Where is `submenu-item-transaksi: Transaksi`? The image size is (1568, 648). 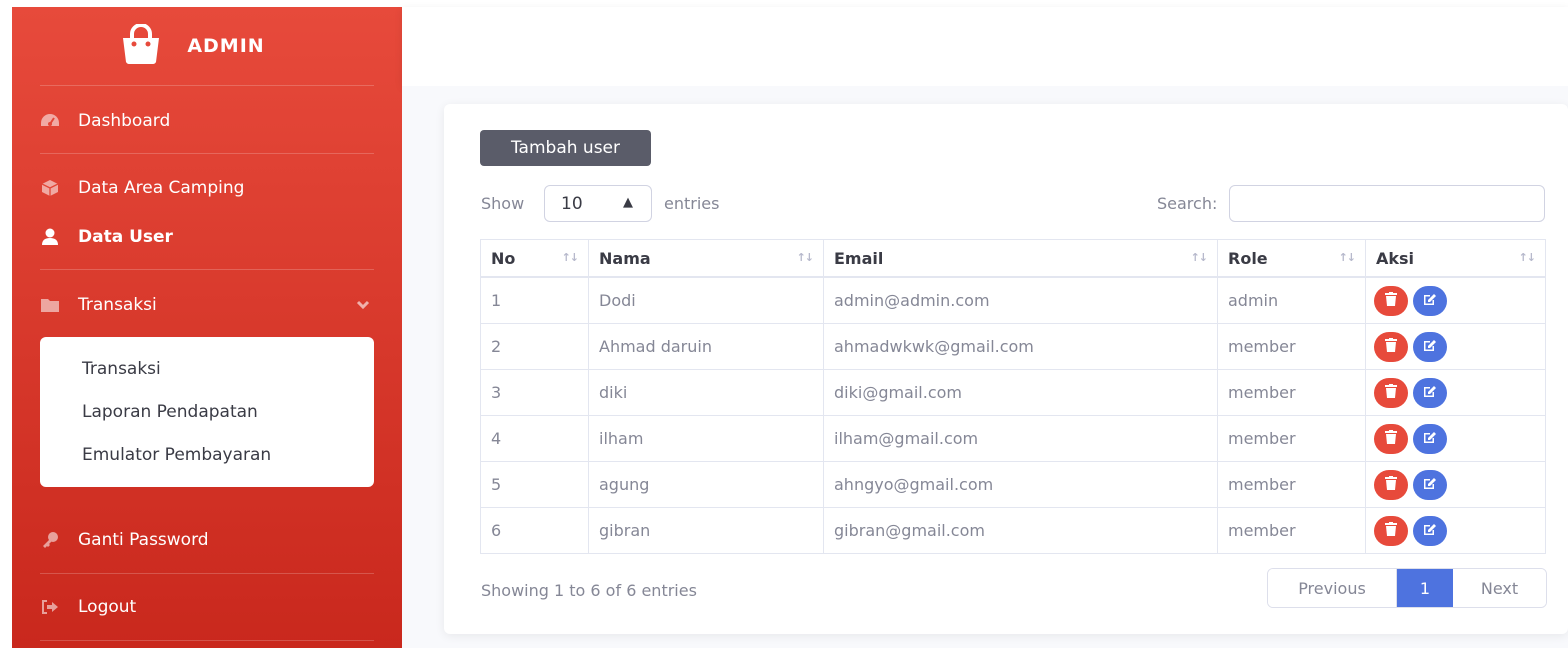 submenu-item-transaksi: Transaksi is located at coordinates (121, 369).